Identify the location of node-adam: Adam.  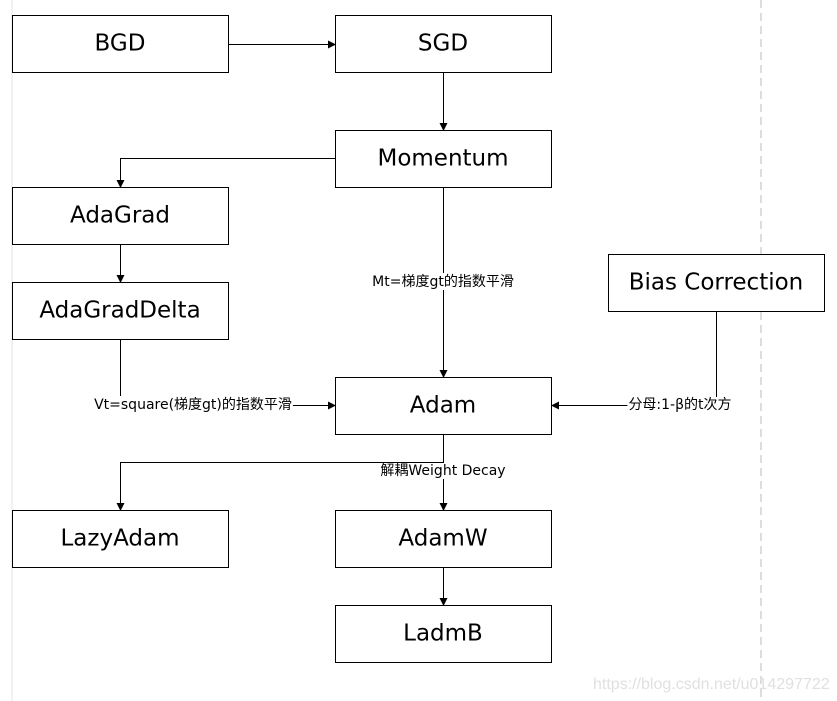
(443, 406).